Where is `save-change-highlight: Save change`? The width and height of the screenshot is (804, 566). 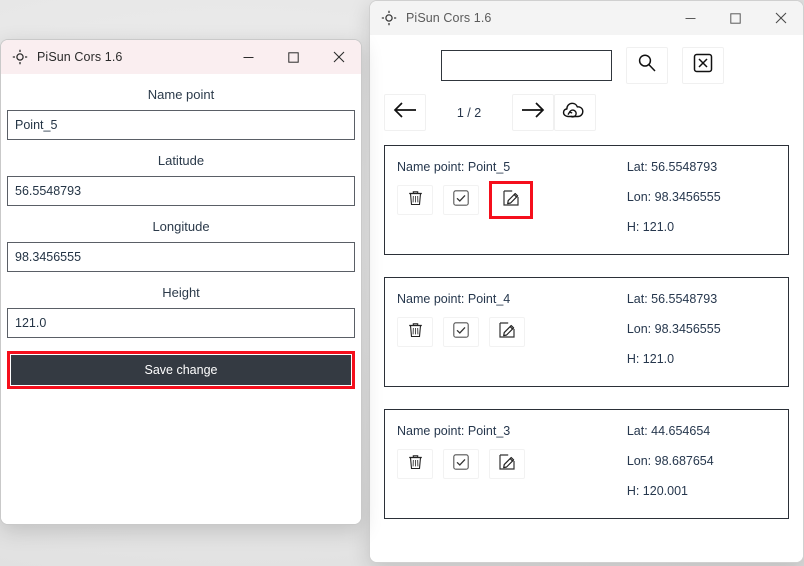
save-change-highlight: Save change is located at coordinates (181, 370).